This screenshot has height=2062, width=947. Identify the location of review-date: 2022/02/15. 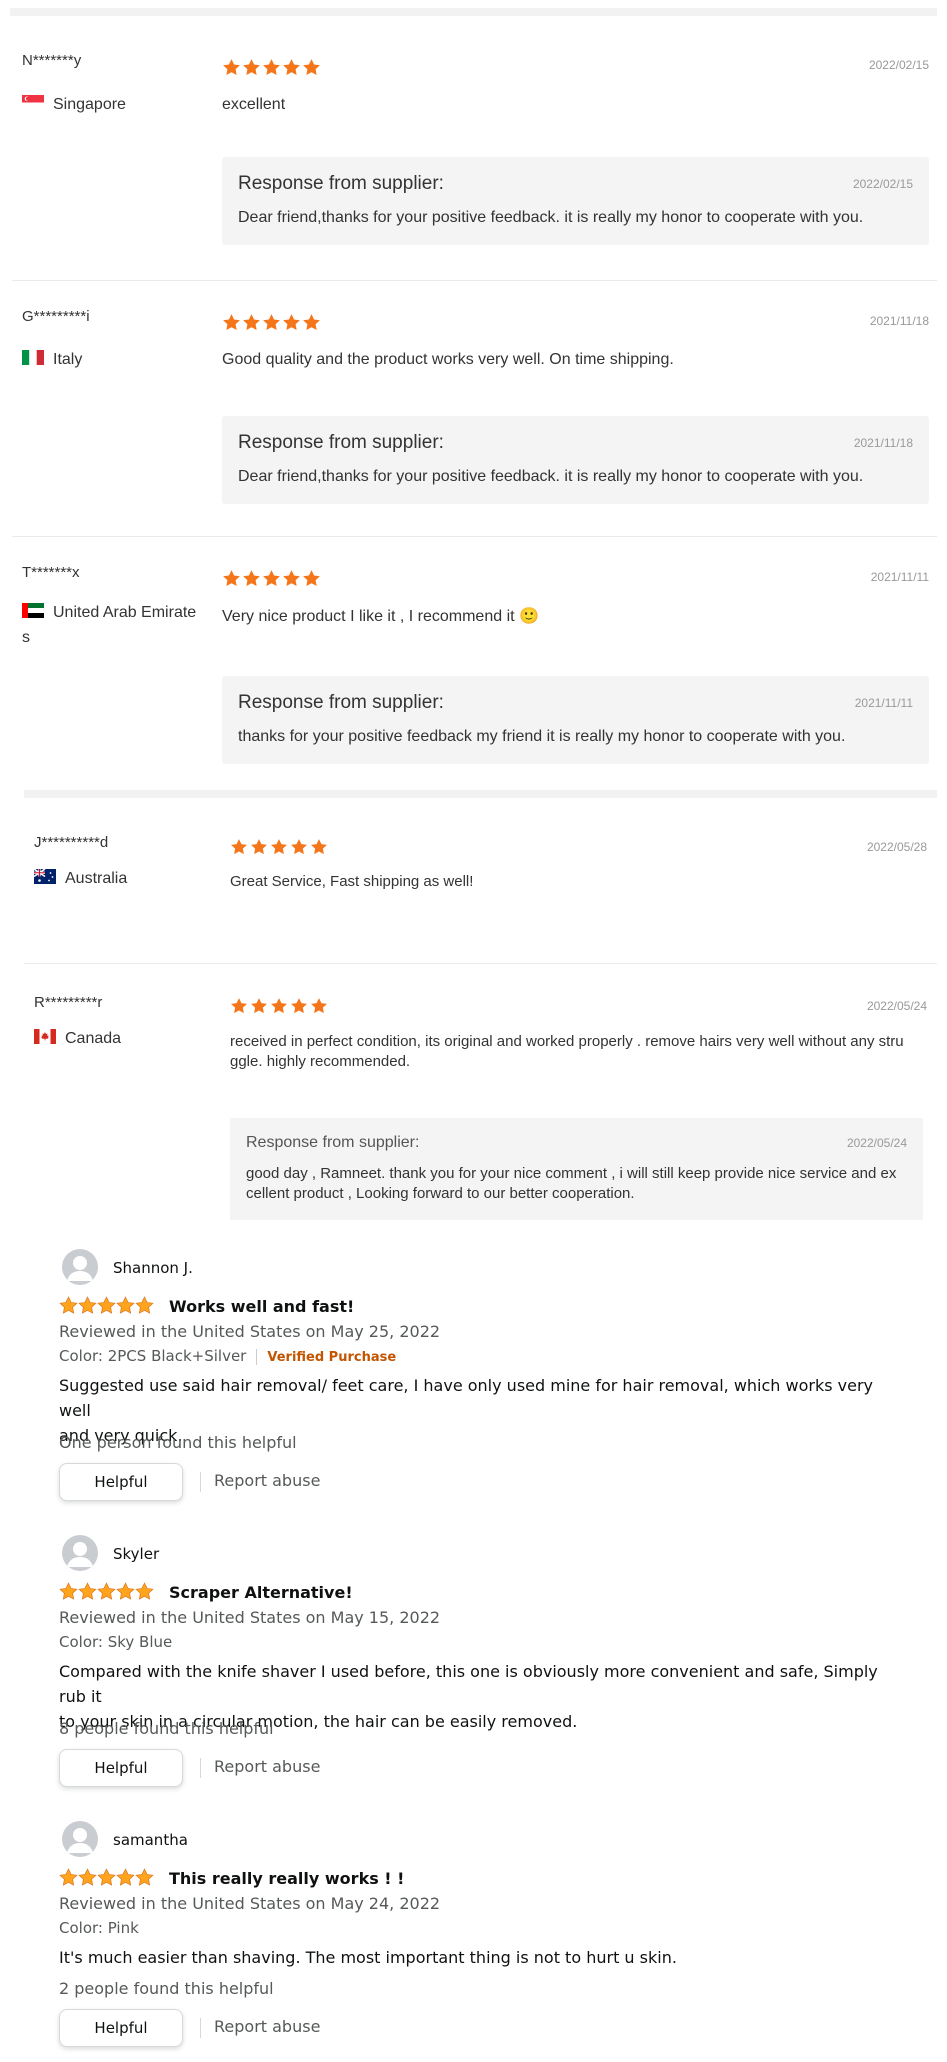
(898, 65).